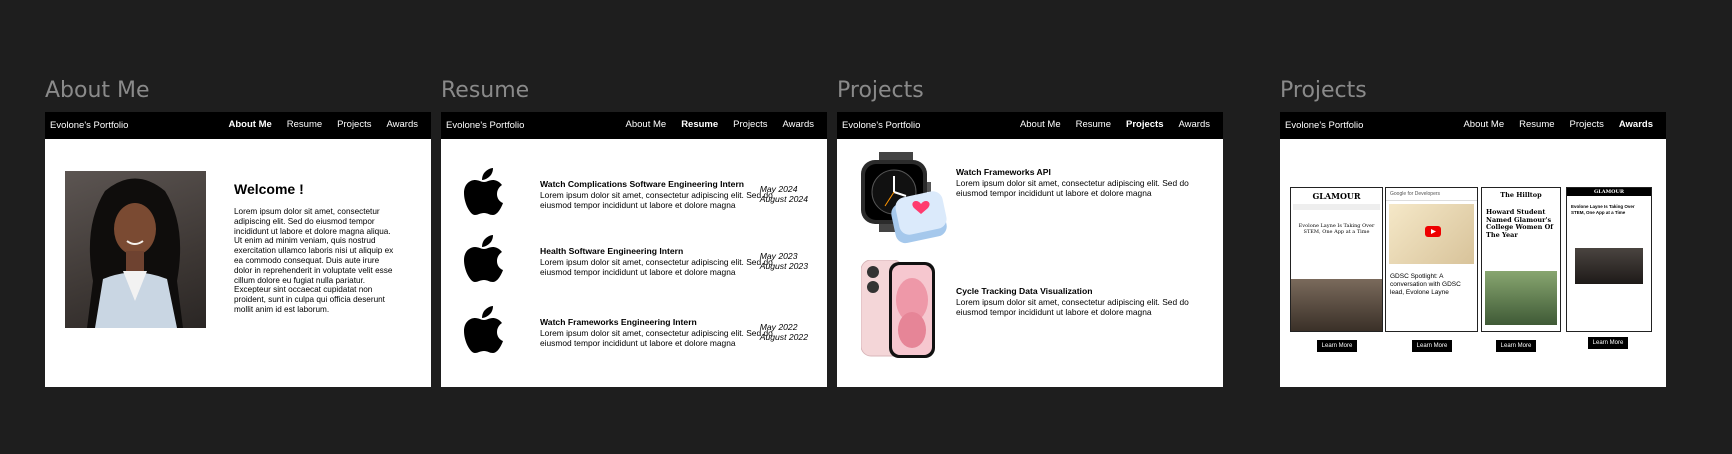 The height and width of the screenshot is (454, 1732). I want to click on youtube-play-icon, so click(1433, 231).